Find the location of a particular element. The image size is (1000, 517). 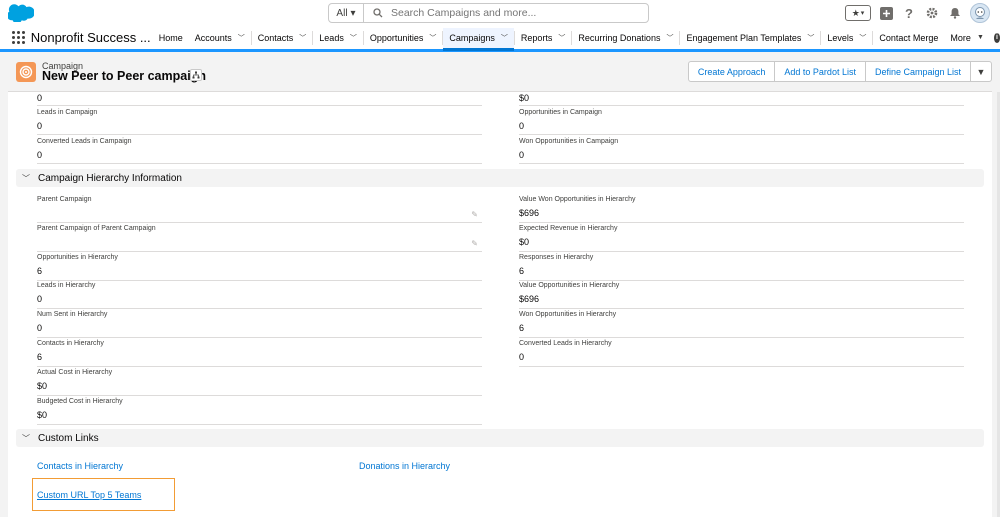

field-label: Value Opportunities in Hierarchy is located at coordinates (569, 285).